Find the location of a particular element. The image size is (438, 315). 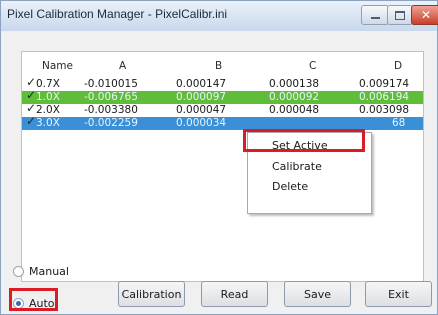

read-button: Read is located at coordinates (234, 294).